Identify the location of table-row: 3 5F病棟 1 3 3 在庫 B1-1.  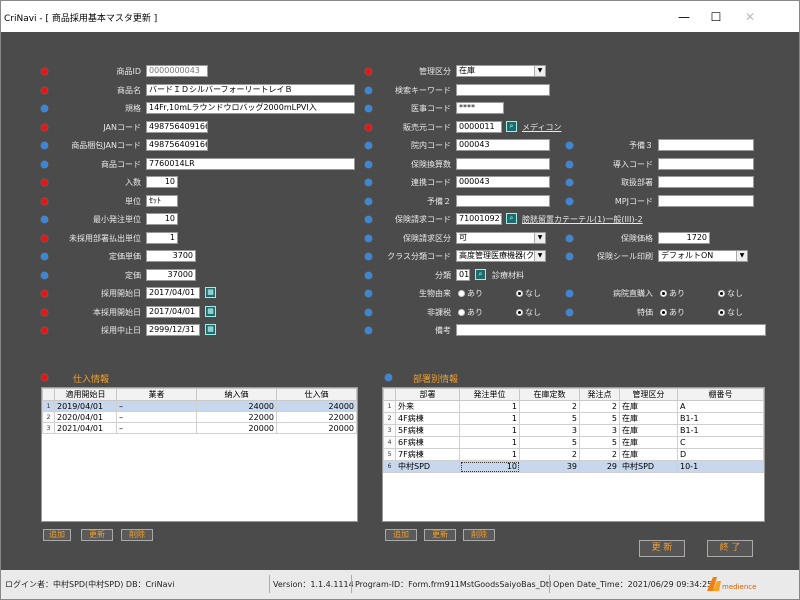
(573, 430).